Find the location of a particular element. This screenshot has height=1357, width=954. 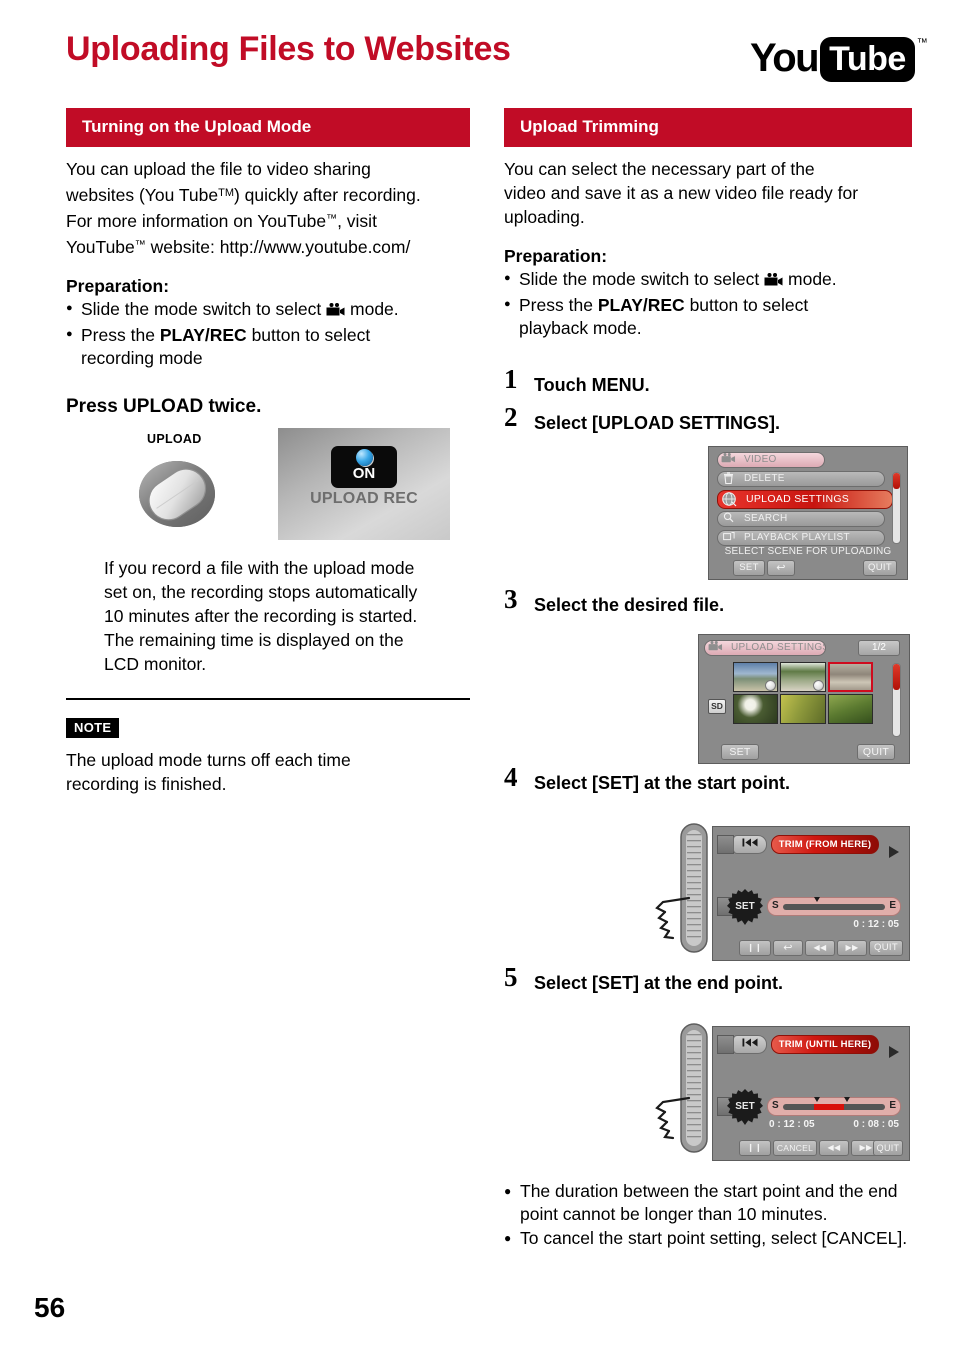

quit-button-end: QUIT is located at coordinates (888, 1148).